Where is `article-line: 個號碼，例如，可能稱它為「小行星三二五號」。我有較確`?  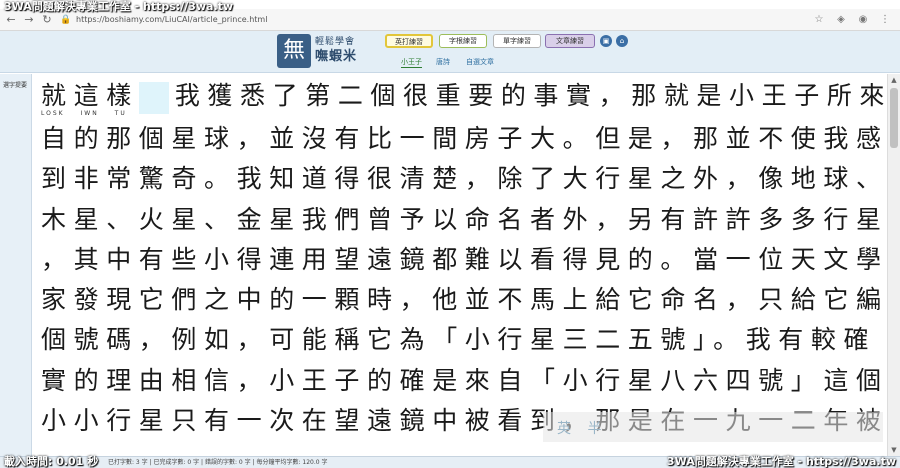
article-line: 個號碼，例如，可能稱它為「小行星三二五號」。我有較確 is located at coordinates (459, 339).